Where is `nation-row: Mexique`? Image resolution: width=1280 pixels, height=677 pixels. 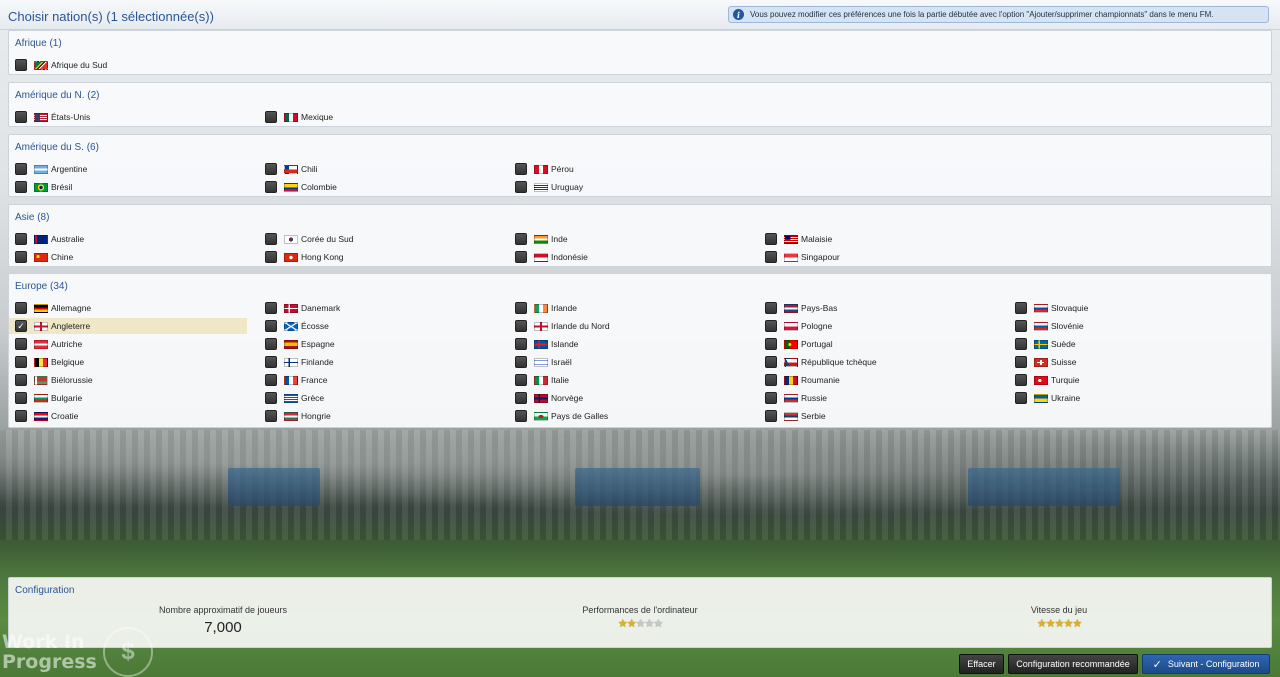 nation-row: Mexique is located at coordinates (378, 117).